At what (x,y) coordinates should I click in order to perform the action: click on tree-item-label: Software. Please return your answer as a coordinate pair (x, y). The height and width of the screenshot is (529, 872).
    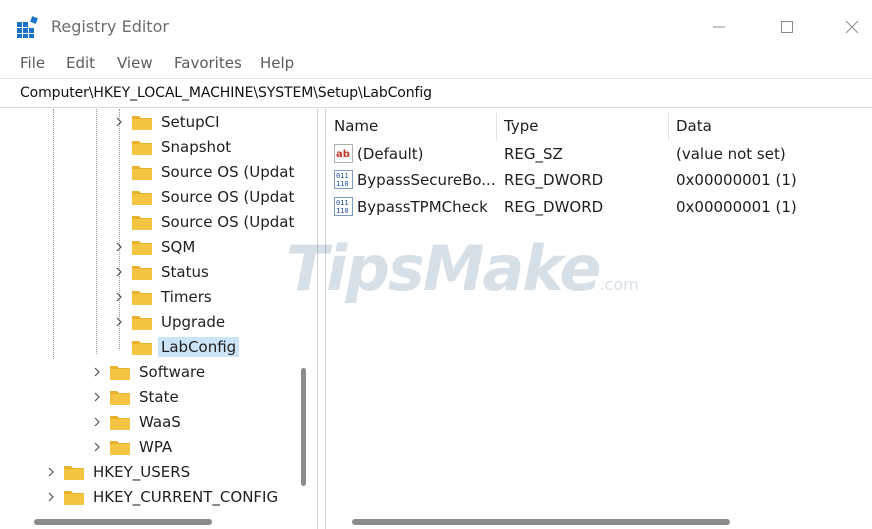
    Looking at the image, I should click on (172, 372).